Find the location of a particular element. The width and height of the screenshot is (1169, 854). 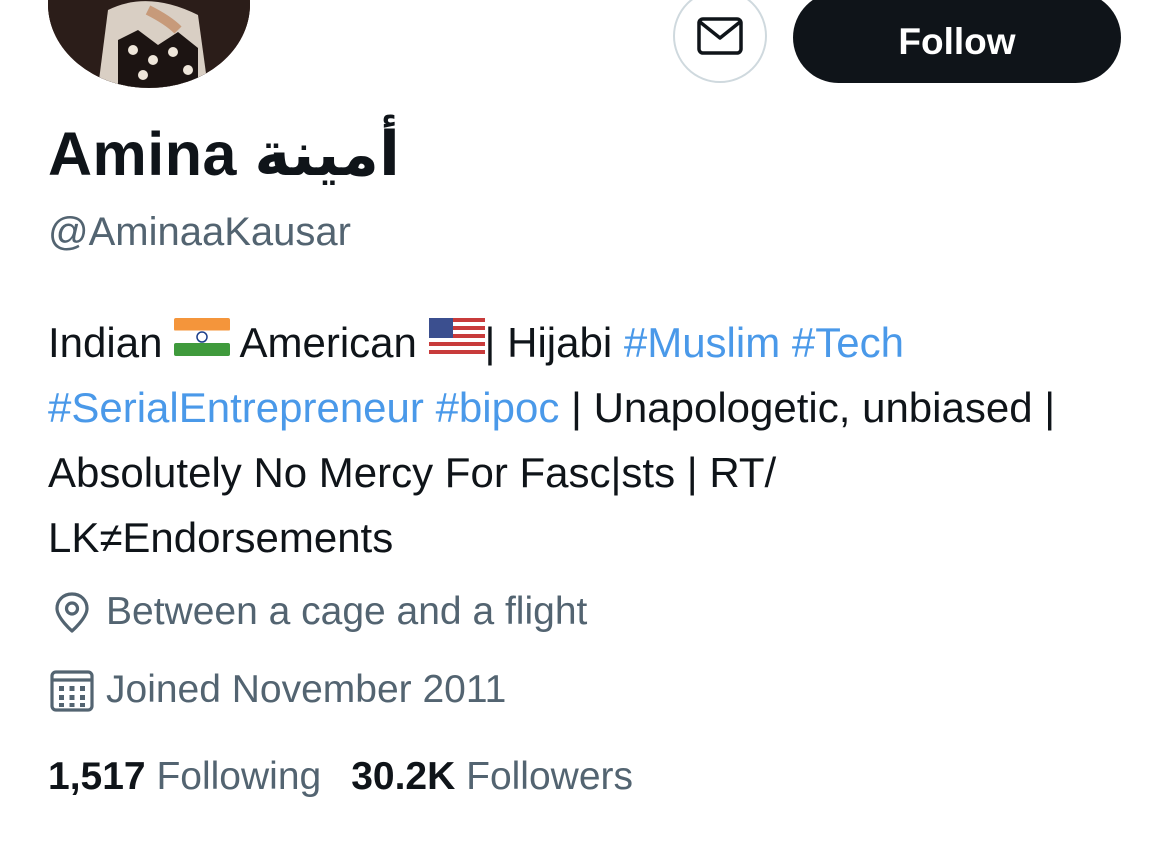

followers-label: Followers is located at coordinates (549, 776).